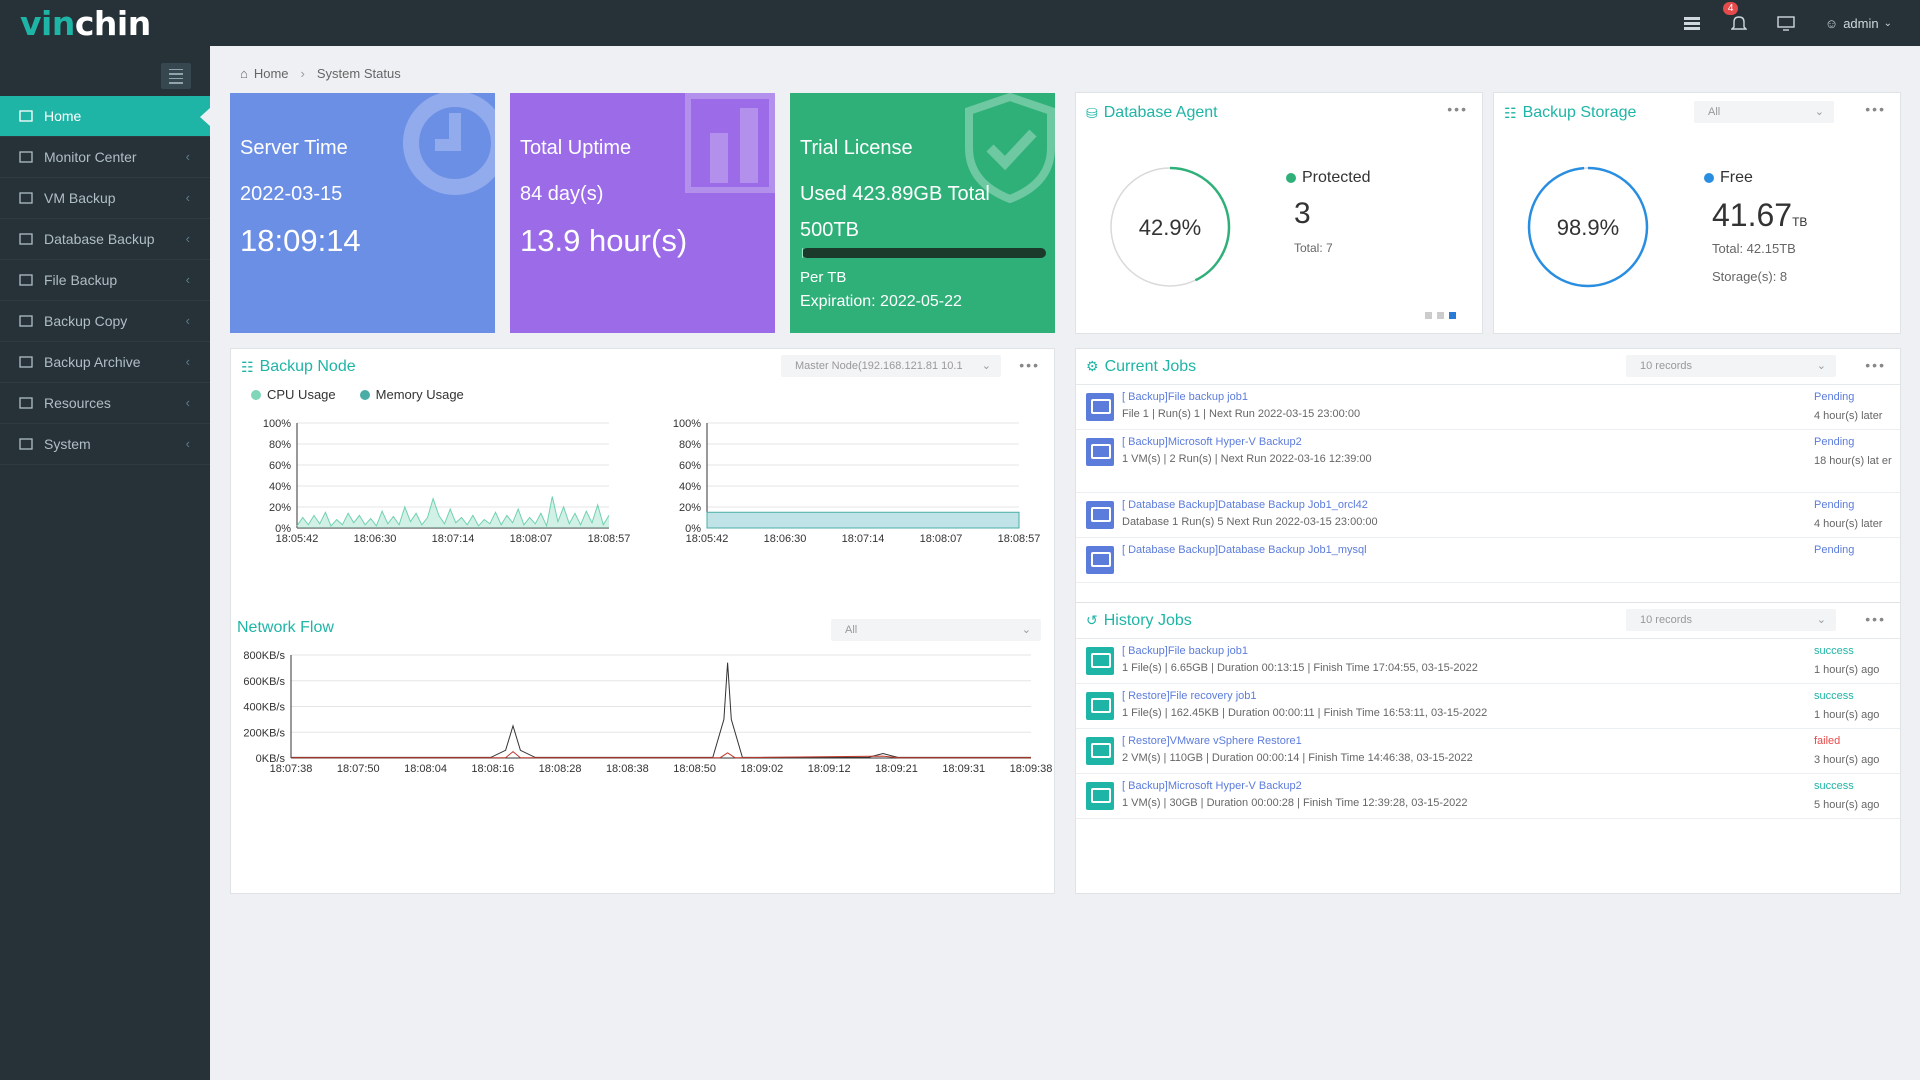  I want to click on menu-collapse-button, so click(176, 76).